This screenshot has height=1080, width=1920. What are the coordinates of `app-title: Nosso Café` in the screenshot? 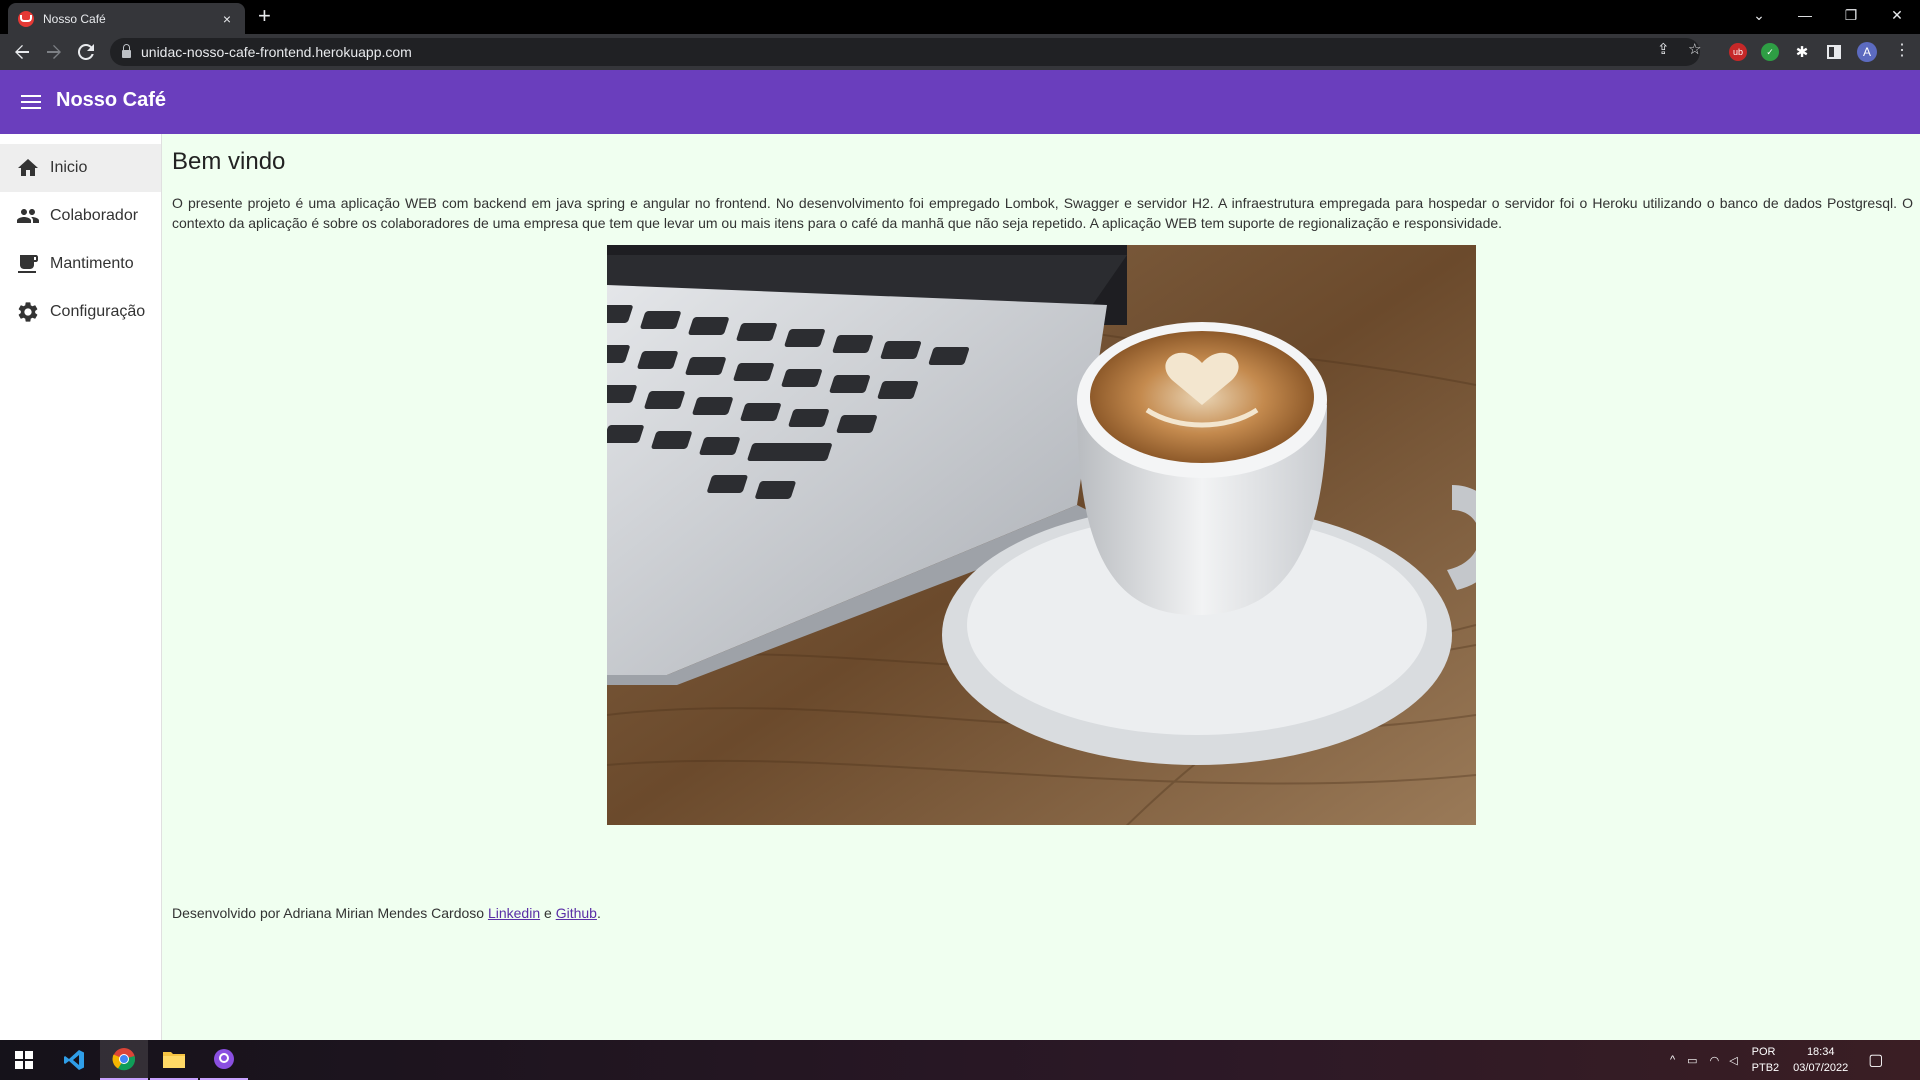 It's located at (111, 100).